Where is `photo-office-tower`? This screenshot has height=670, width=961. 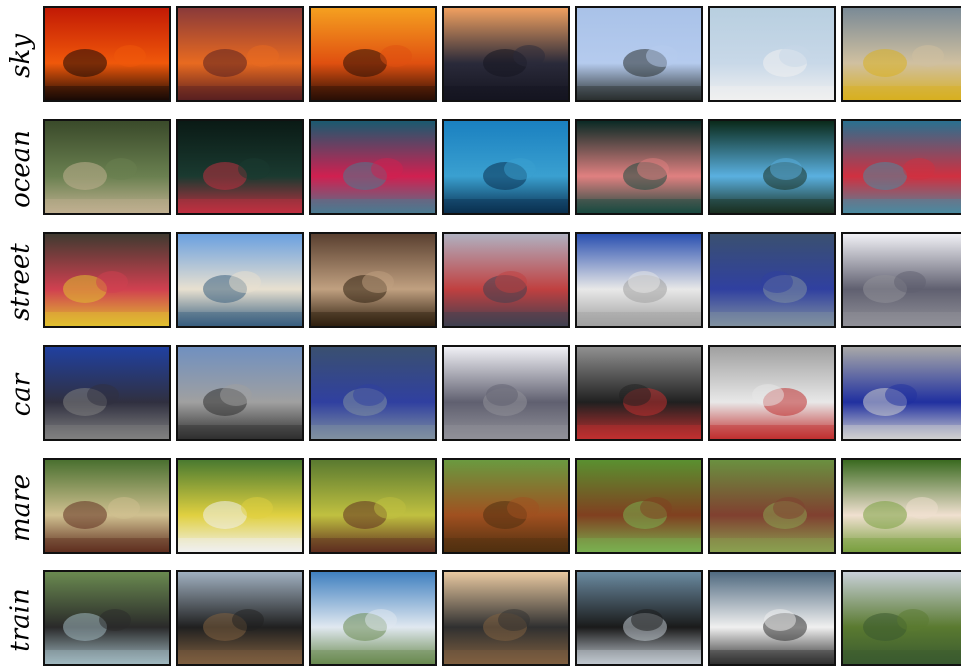 photo-office-tower is located at coordinates (107, 393).